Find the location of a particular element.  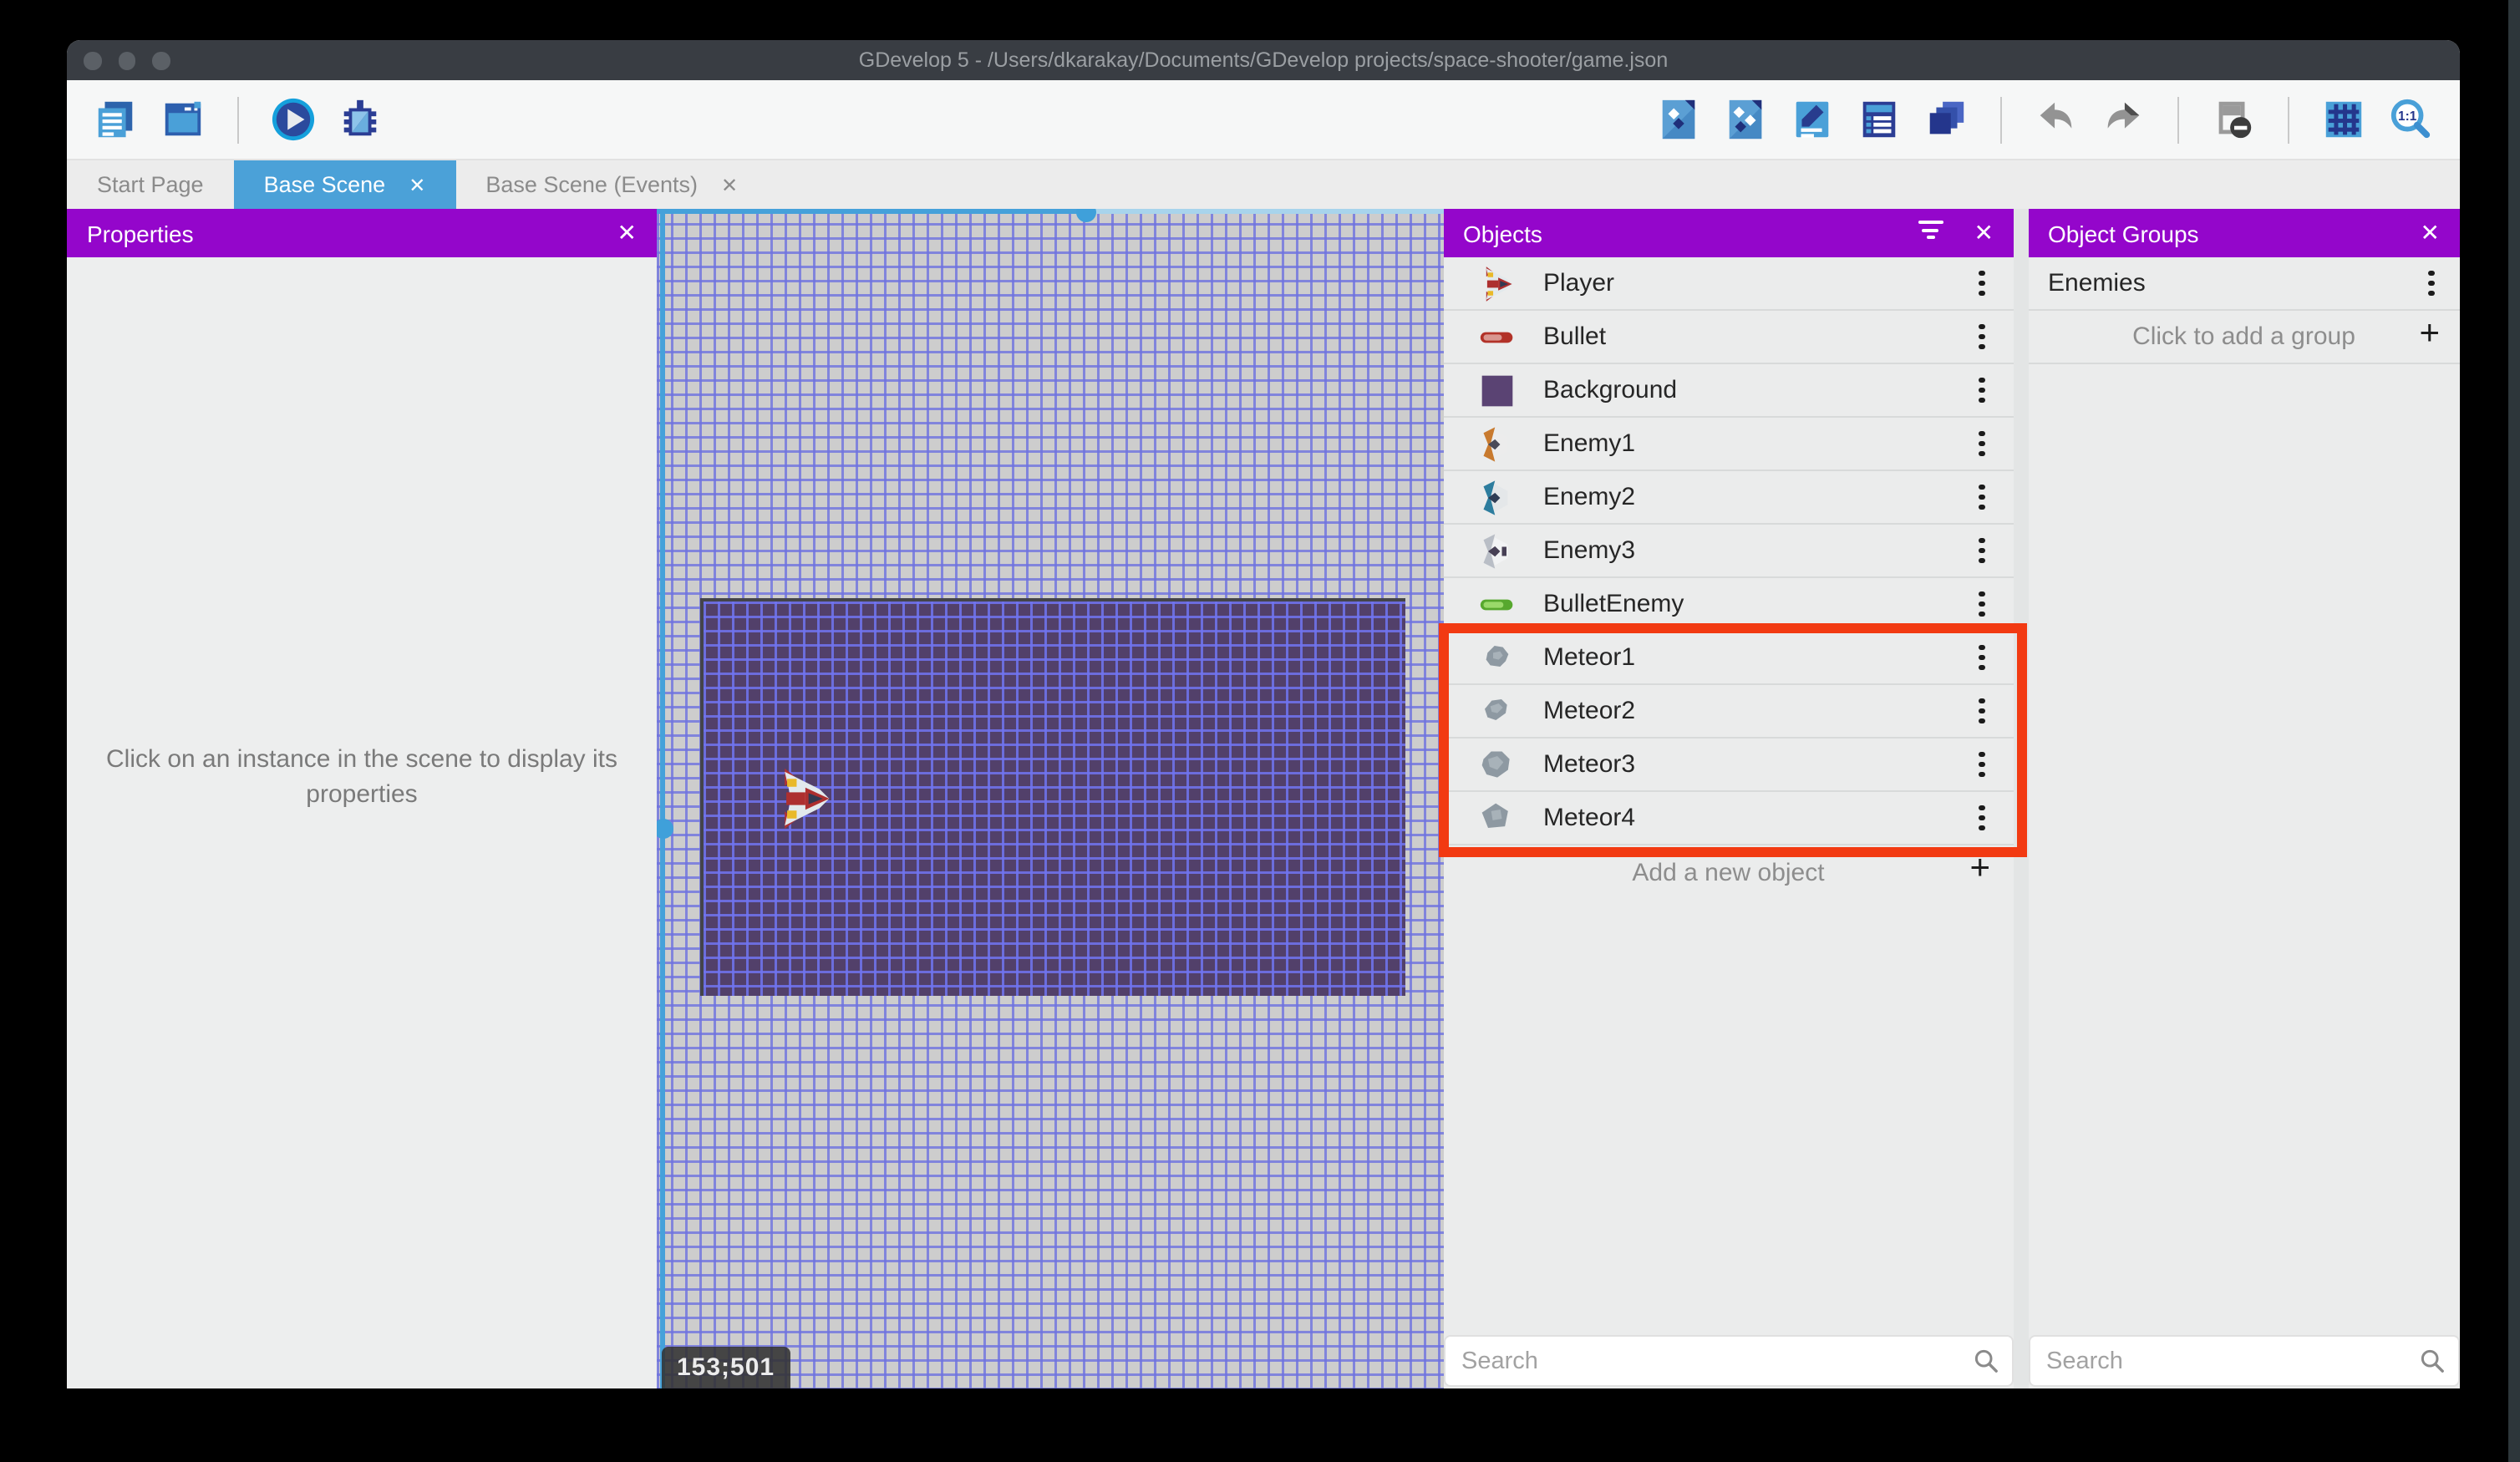

object-row-enemy2: Enemy2 is located at coordinates (1729, 498).